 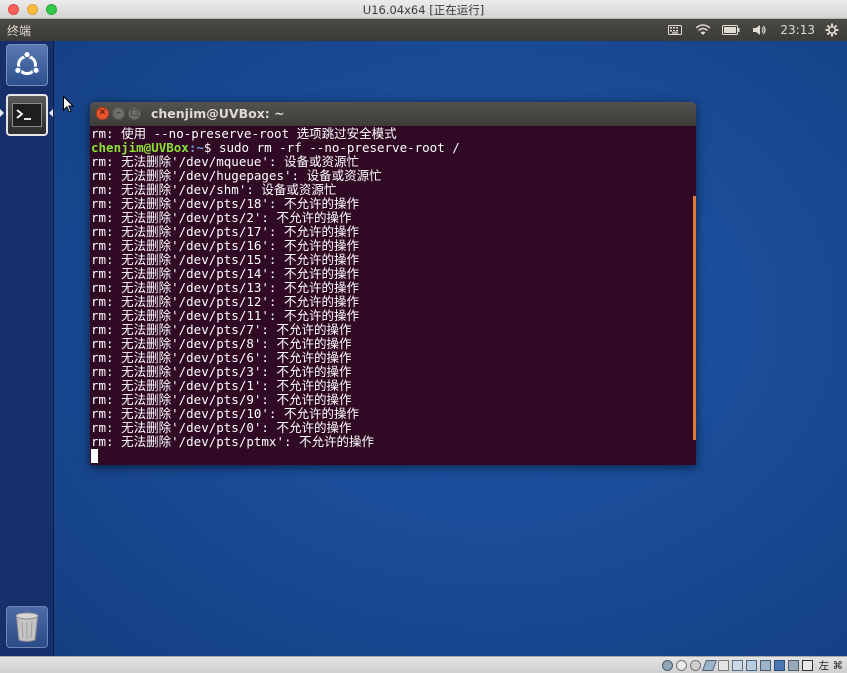 I want to click on prompt-path: :~, so click(x=196, y=147).